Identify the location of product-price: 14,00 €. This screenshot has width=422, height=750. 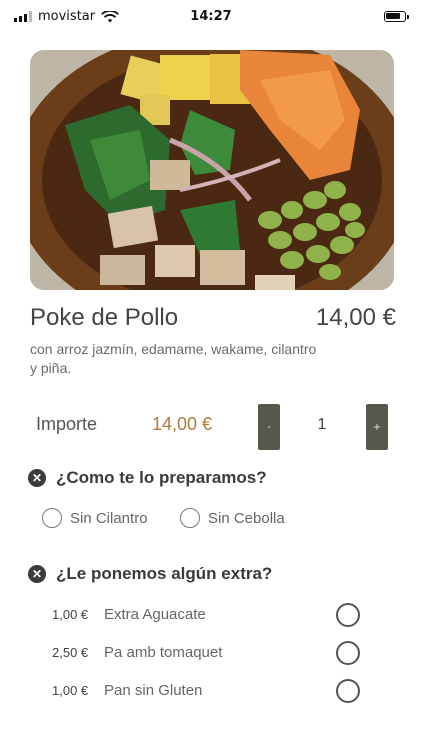
(355, 317).